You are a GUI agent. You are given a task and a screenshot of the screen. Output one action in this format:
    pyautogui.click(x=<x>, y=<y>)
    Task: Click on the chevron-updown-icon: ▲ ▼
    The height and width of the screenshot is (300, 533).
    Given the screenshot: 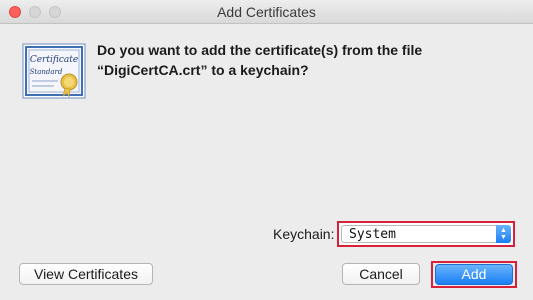 What is the action you would take?
    pyautogui.click(x=503, y=234)
    